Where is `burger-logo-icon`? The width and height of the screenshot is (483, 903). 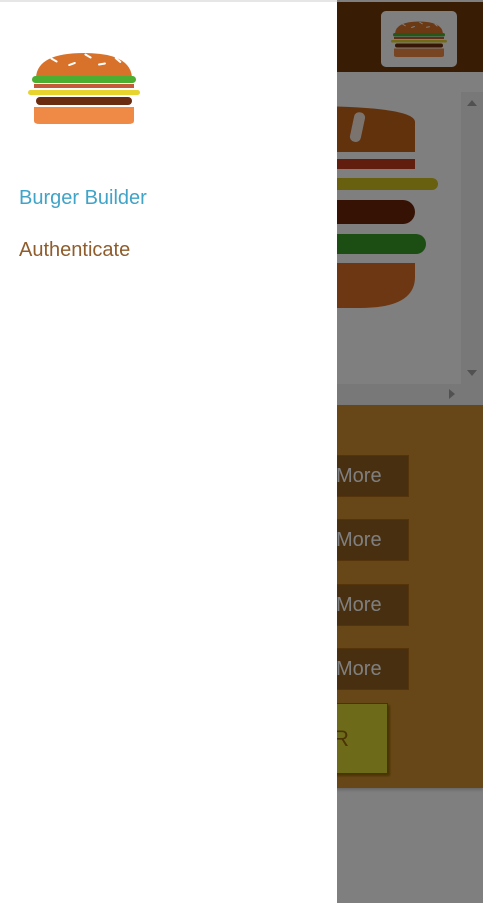
burger-logo-icon is located at coordinates (84, 88).